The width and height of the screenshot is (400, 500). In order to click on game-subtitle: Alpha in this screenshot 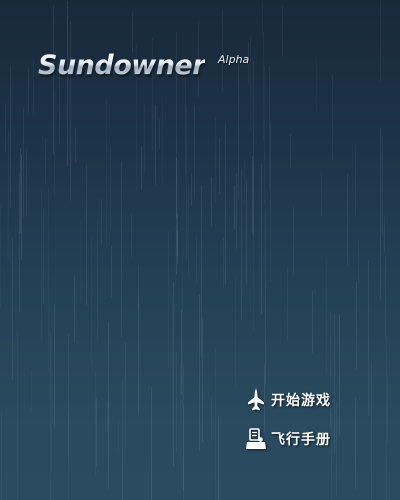, I will do `click(234, 59)`.